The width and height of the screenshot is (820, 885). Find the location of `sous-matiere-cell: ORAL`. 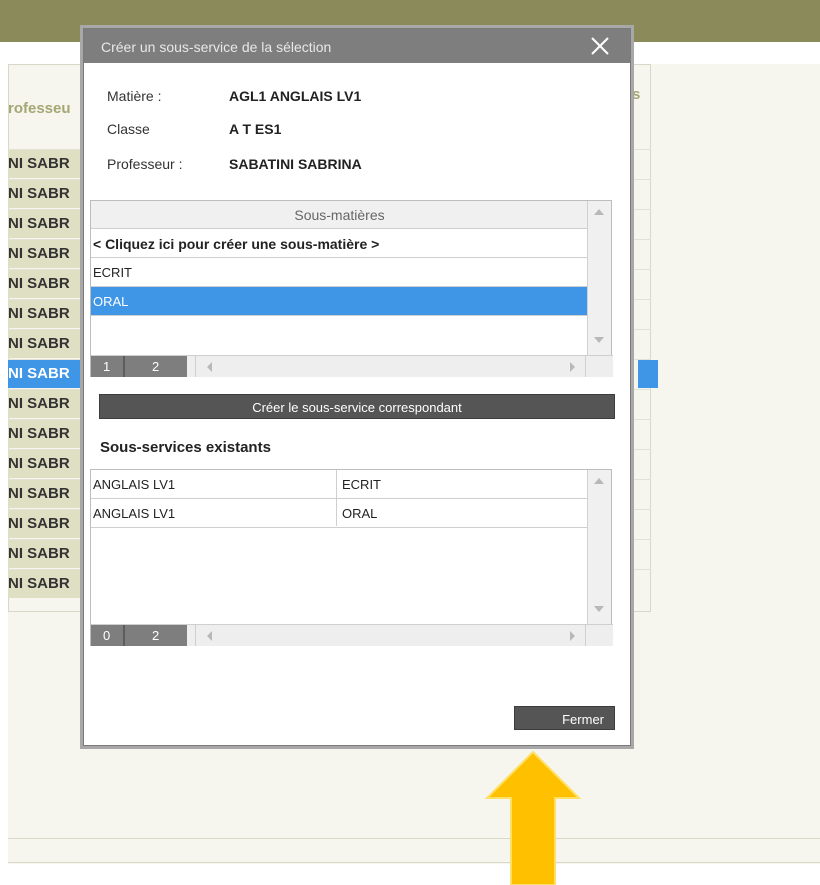

sous-matiere-cell: ORAL is located at coordinates (360, 513).